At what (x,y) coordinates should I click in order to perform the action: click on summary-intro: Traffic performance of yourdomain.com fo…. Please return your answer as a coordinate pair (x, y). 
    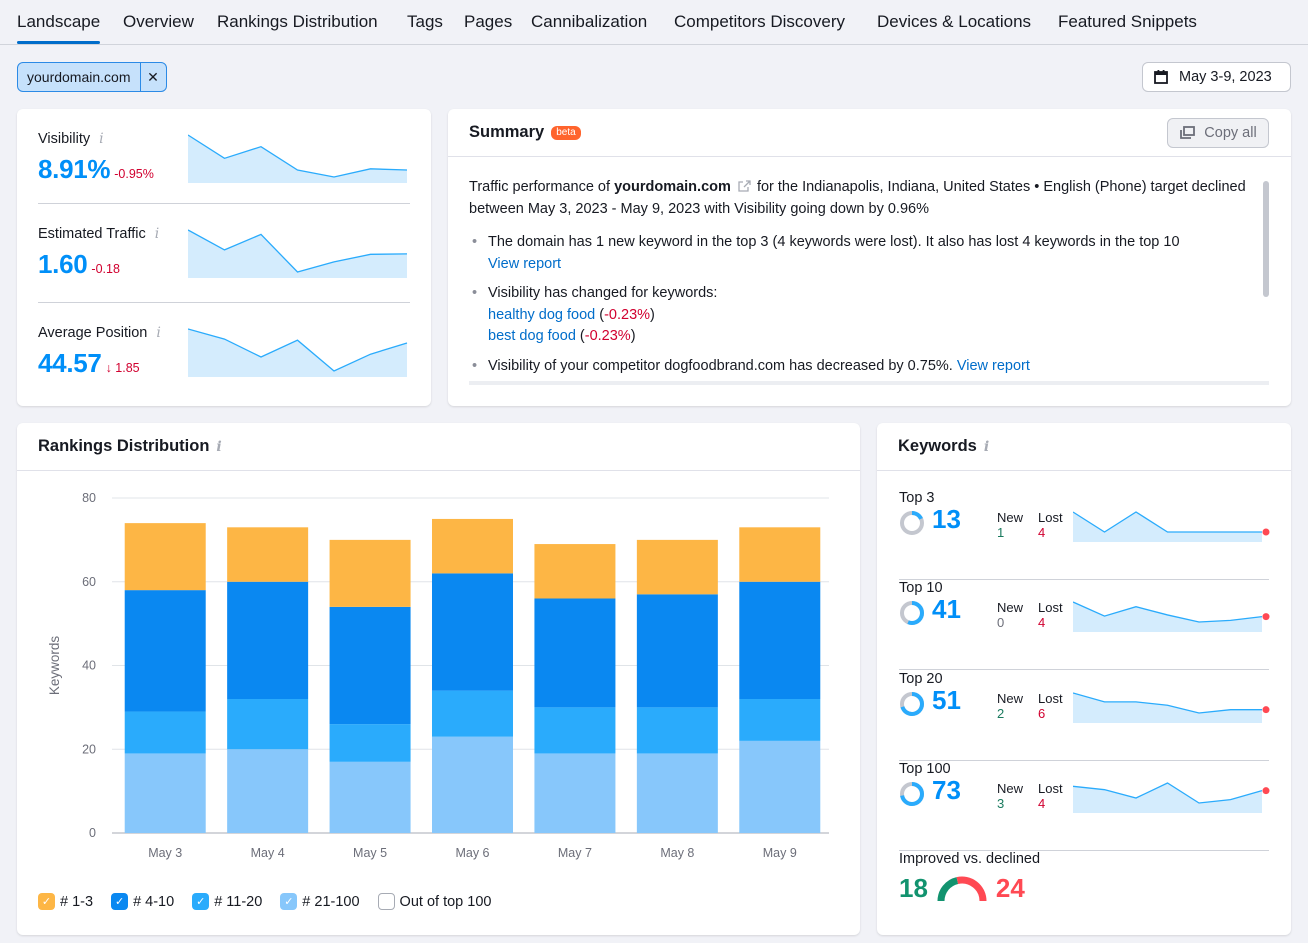
    Looking at the image, I should click on (864, 198).